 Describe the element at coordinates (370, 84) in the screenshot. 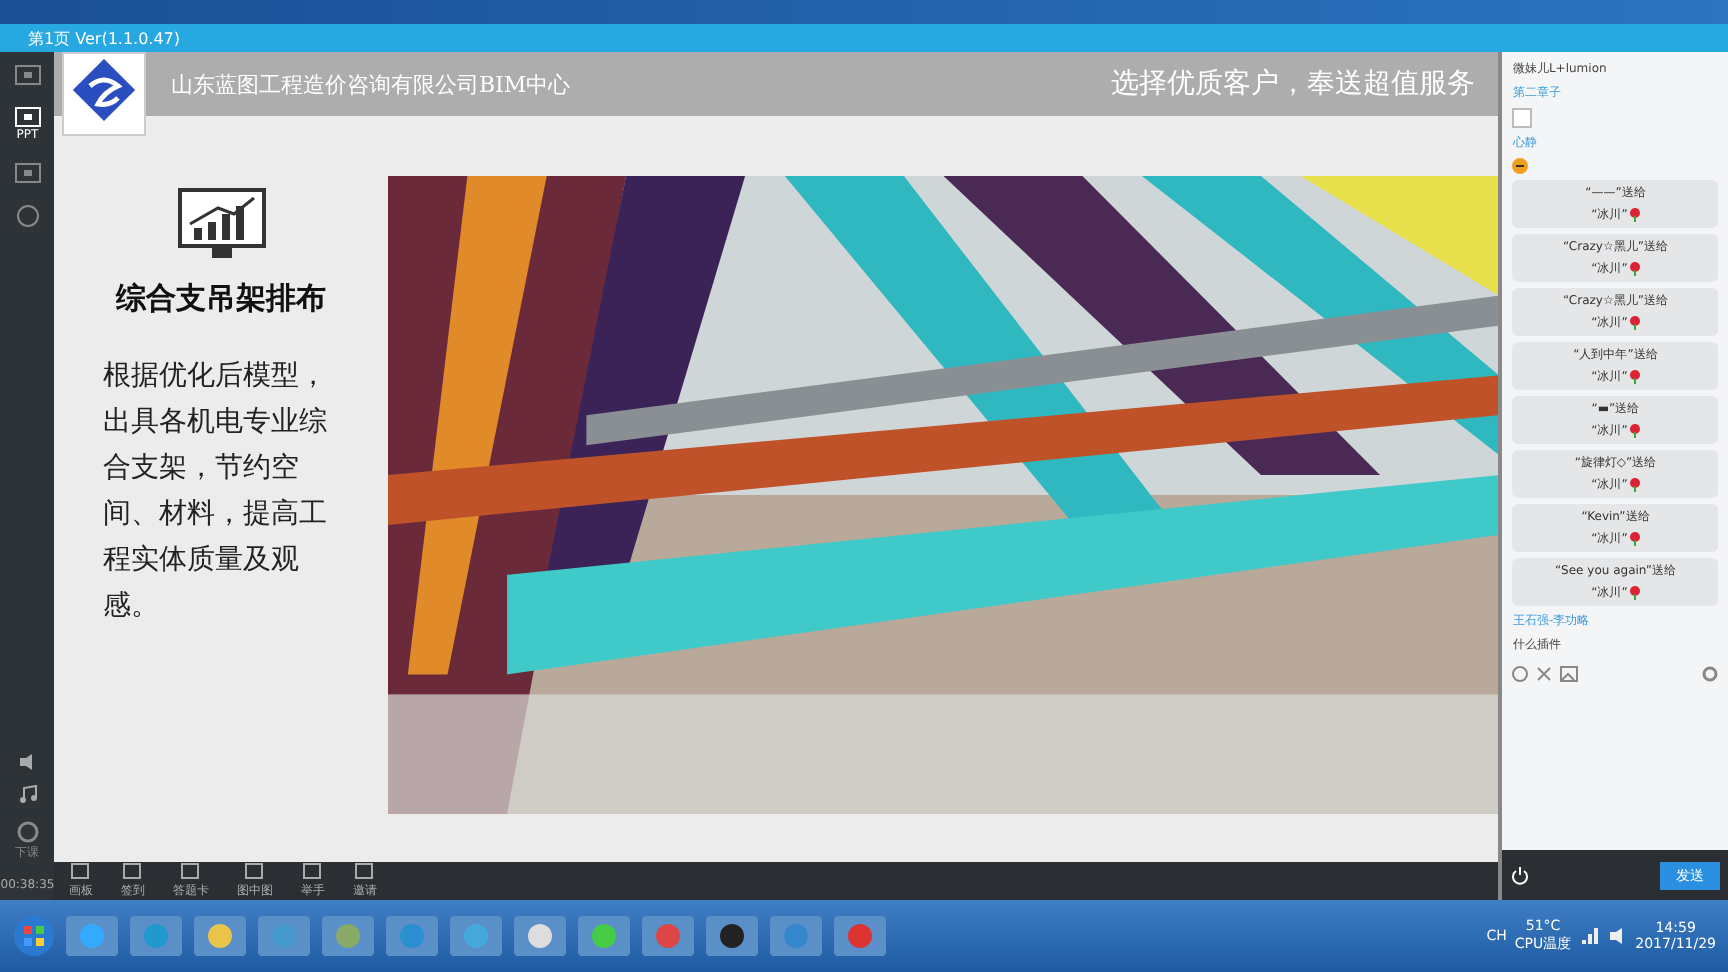

I see `company-name: 山东蓝图工程造价咨询有限公司BIM中心` at that location.